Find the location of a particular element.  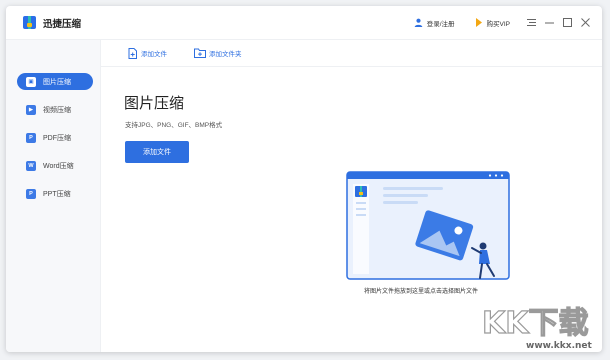

menu-button is located at coordinates (531, 23).